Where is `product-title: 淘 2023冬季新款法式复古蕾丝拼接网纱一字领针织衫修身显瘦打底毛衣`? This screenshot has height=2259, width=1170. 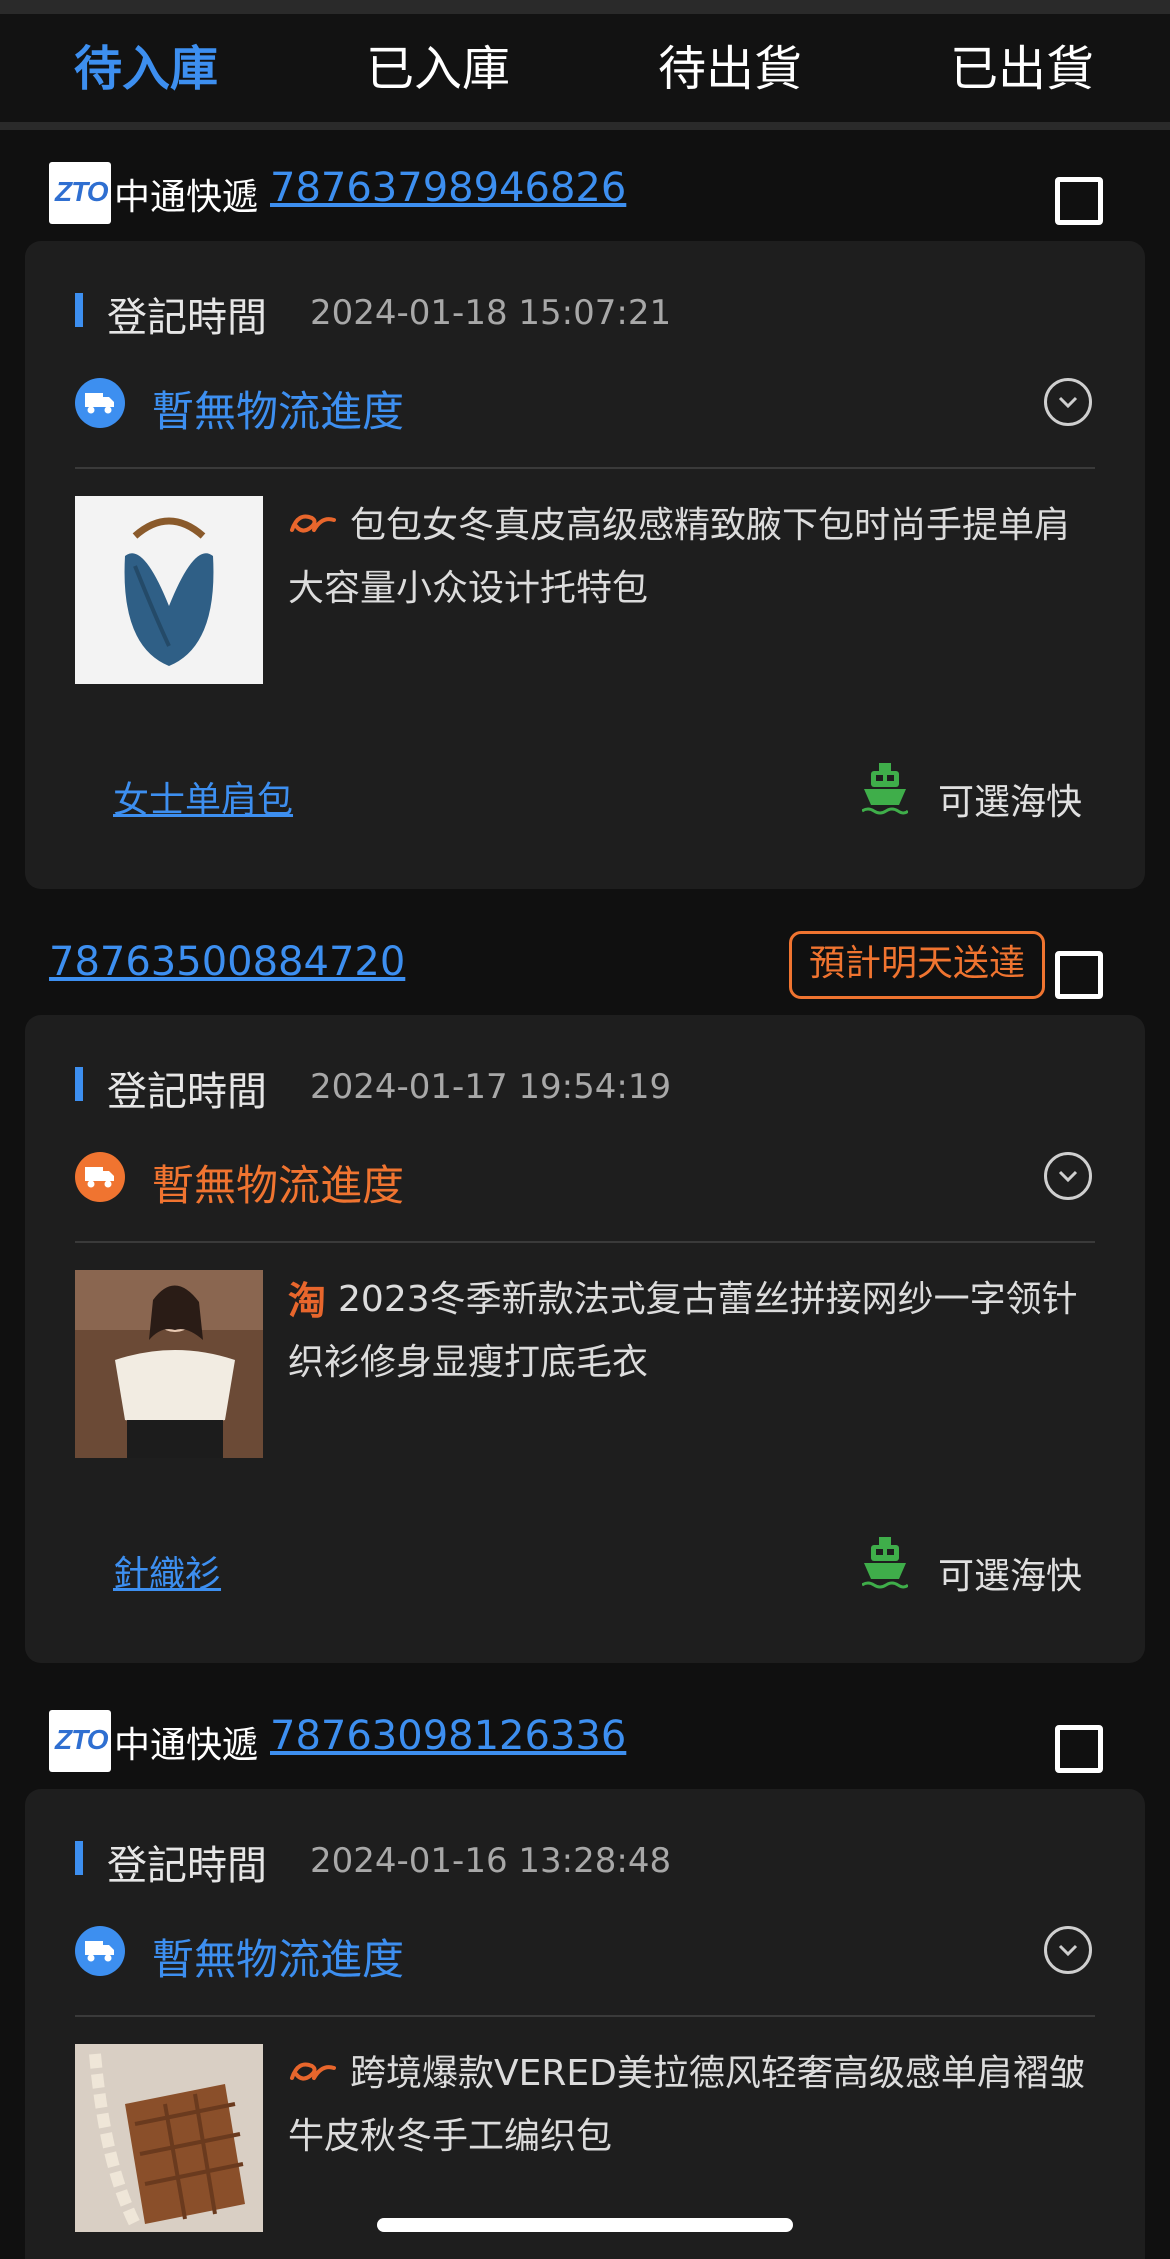 product-title: 淘 2023冬季新款法式复古蕾丝拼接网纱一字领针织衫修身显瘦打底毛衣 is located at coordinates (693, 1331).